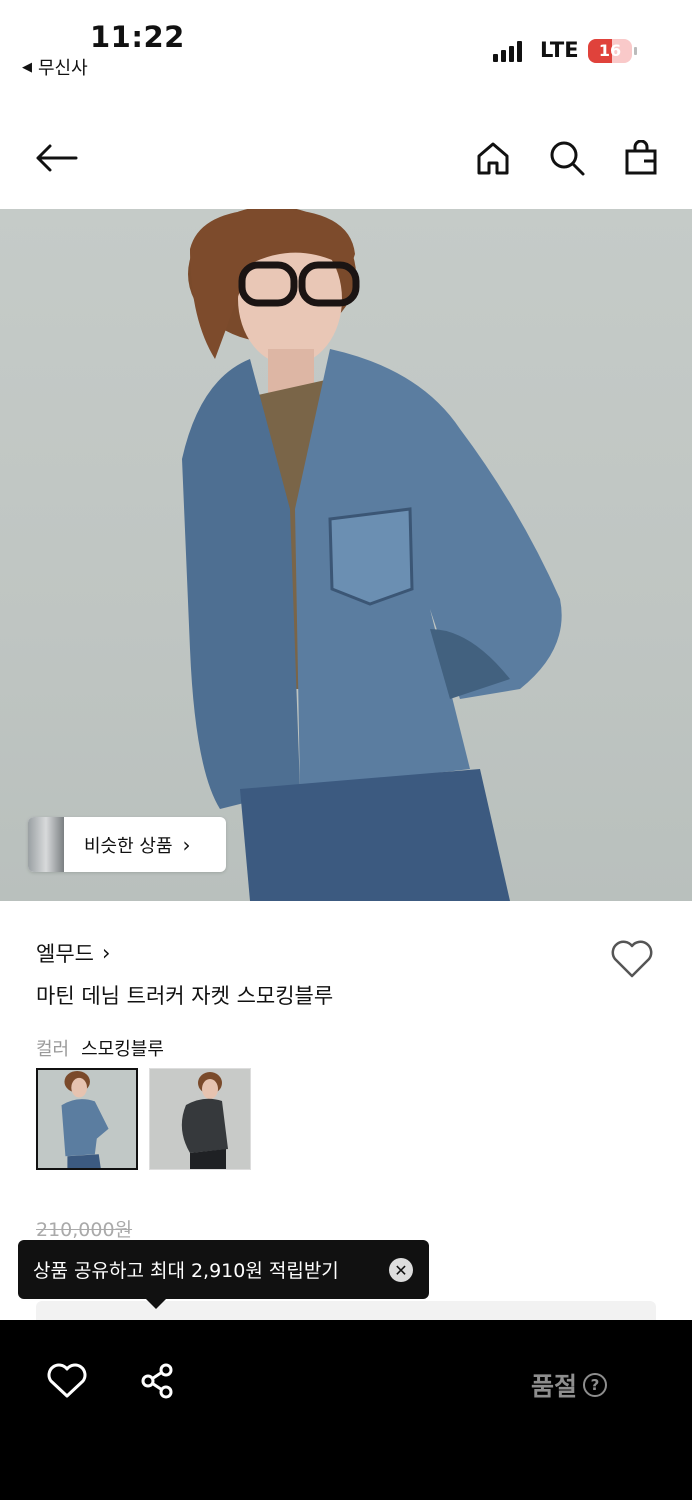 This screenshot has width=692, height=1500. I want to click on product-name: 마틴 데님 트러커 자켓 스모킹블루, so click(185, 996).